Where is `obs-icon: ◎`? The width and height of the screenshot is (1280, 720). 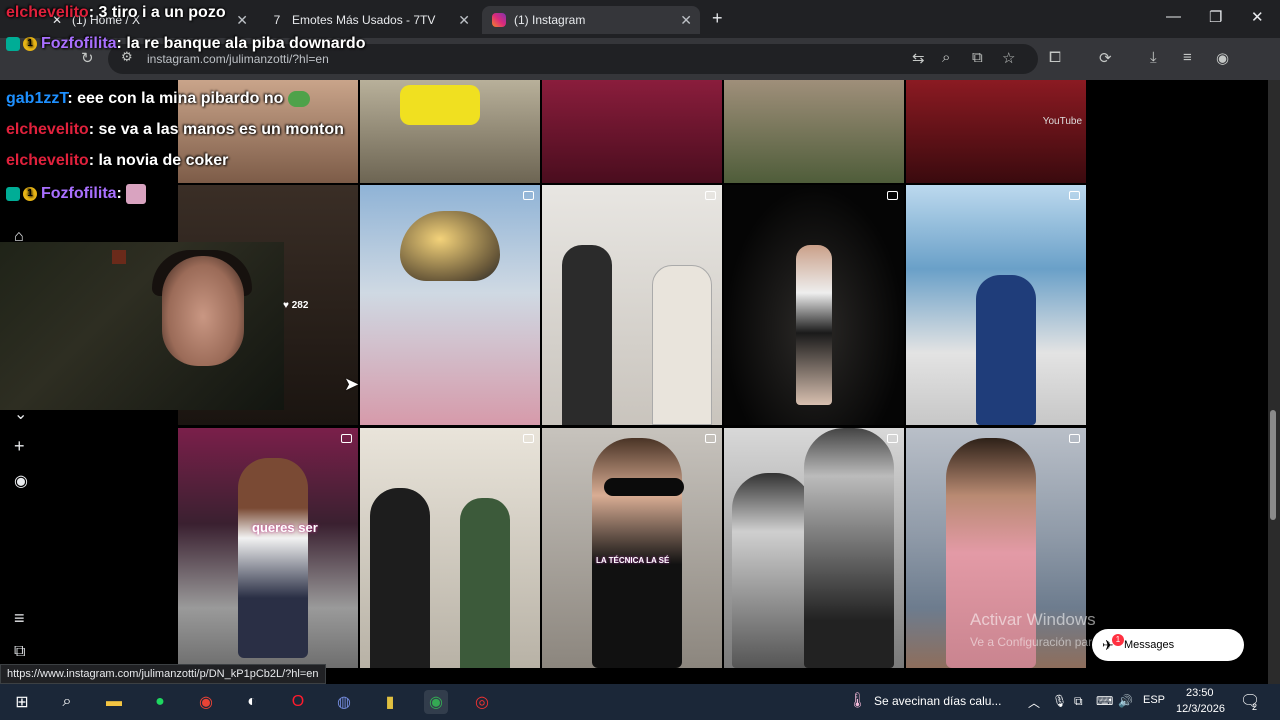
obs-icon: ◎ is located at coordinates (482, 702).